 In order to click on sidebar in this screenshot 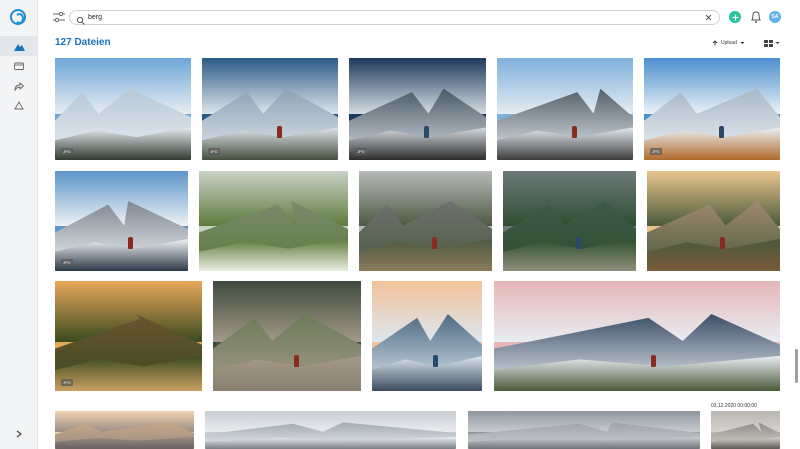, I will do `click(19, 224)`.